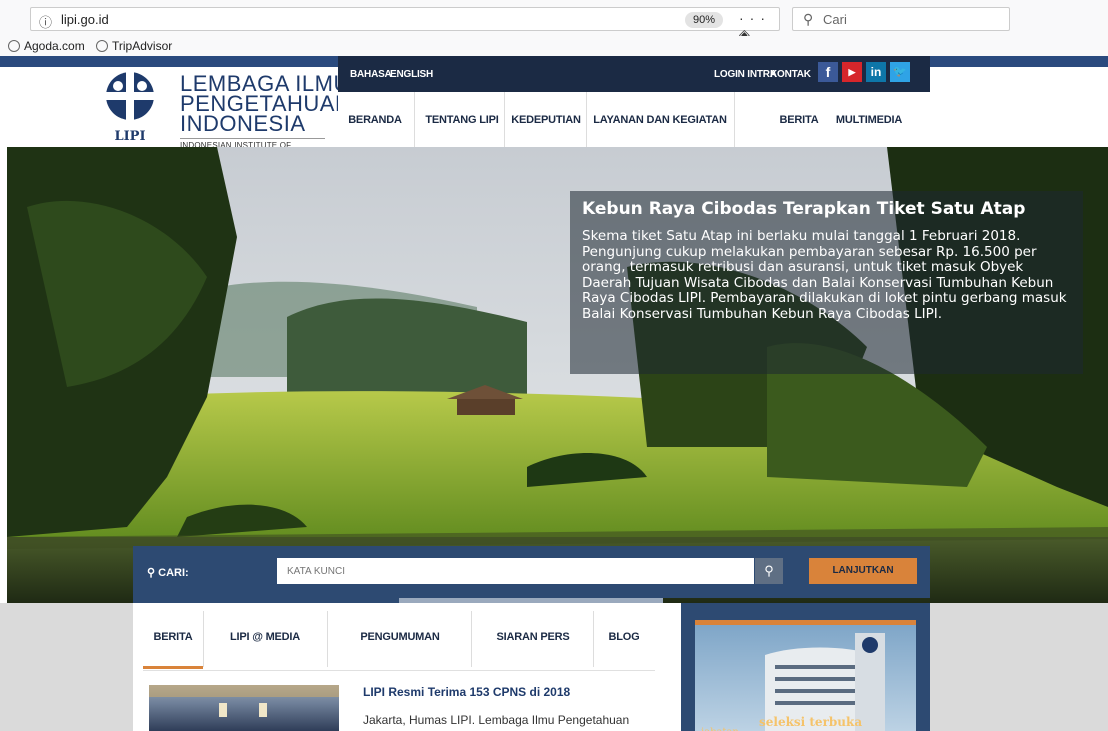 The height and width of the screenshot is (731, 1108). Describe the element at coordinates (129, 136) in the screenshot. I see `logo-abbr: LIPI` at that location.